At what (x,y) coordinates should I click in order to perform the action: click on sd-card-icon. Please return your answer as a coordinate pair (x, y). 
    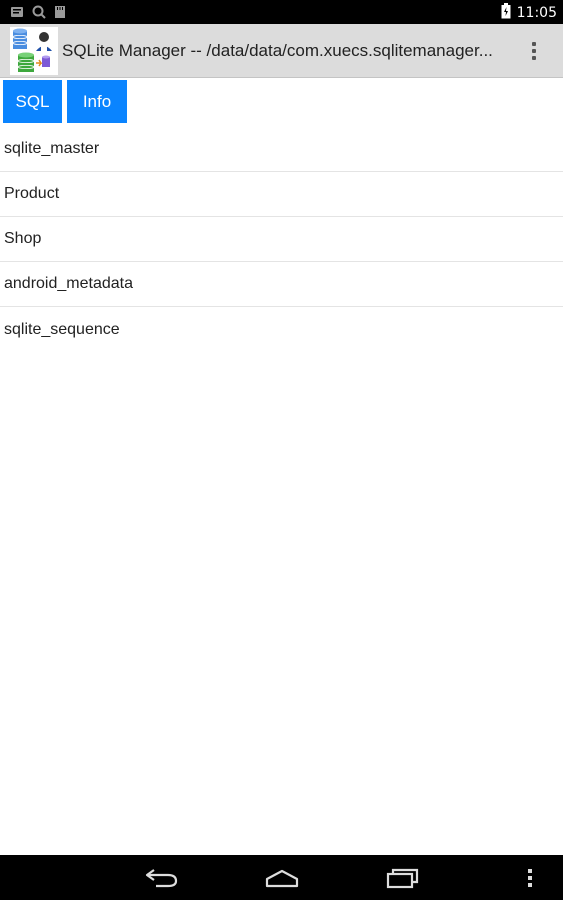
    Looking at the image, I should click on (60, 14).